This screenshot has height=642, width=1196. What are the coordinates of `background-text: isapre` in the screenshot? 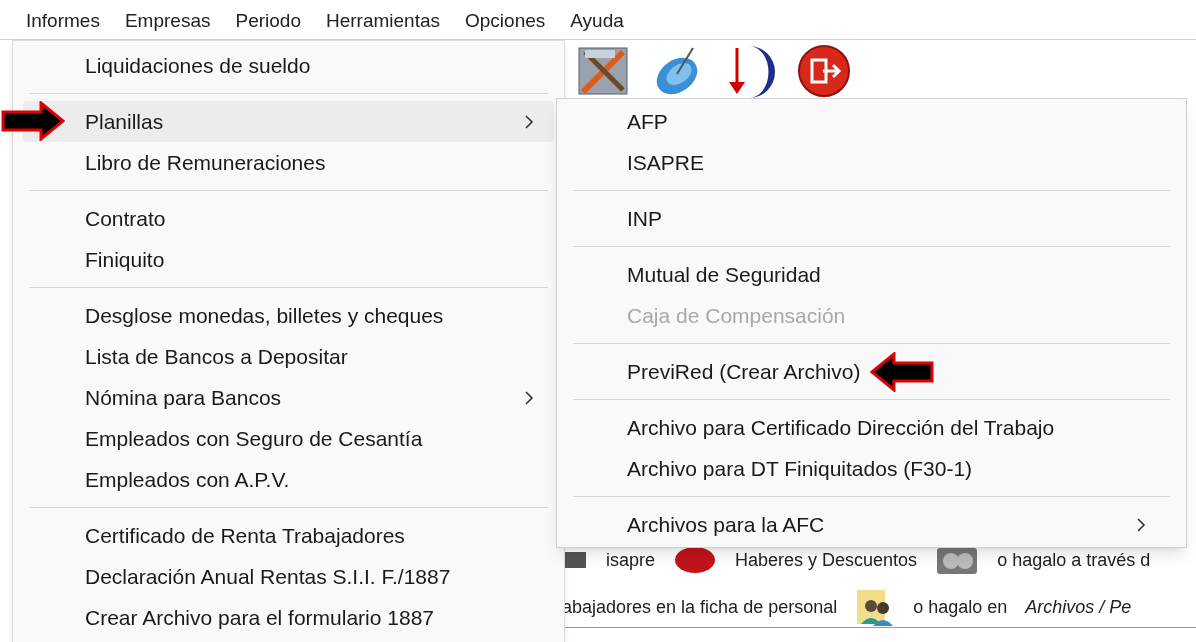 It's located at (631, 560).